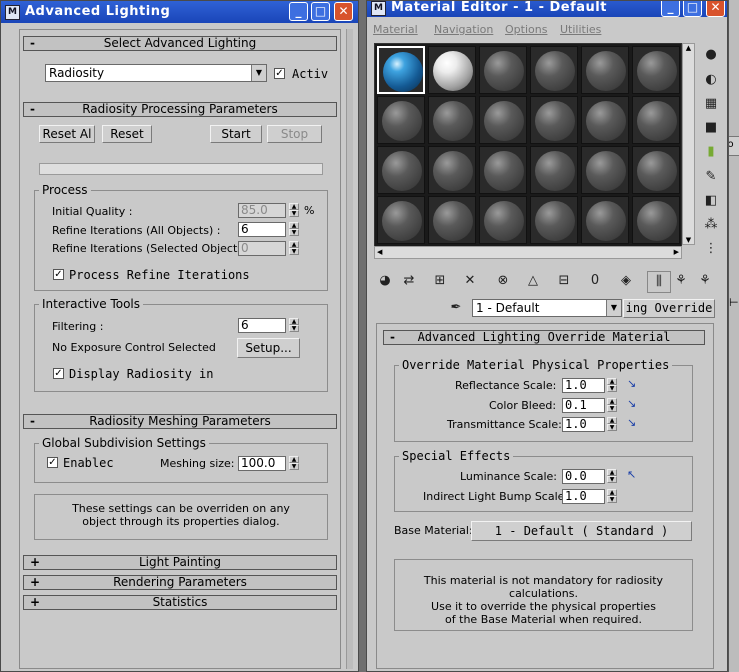 Image resolution: width=739 pixels, height=672 pixels. What do you see at coordinates (58, 373) in the screenshot?
I see `display-radiosity-checkbox: ✓` at bounding box center [58, 373].